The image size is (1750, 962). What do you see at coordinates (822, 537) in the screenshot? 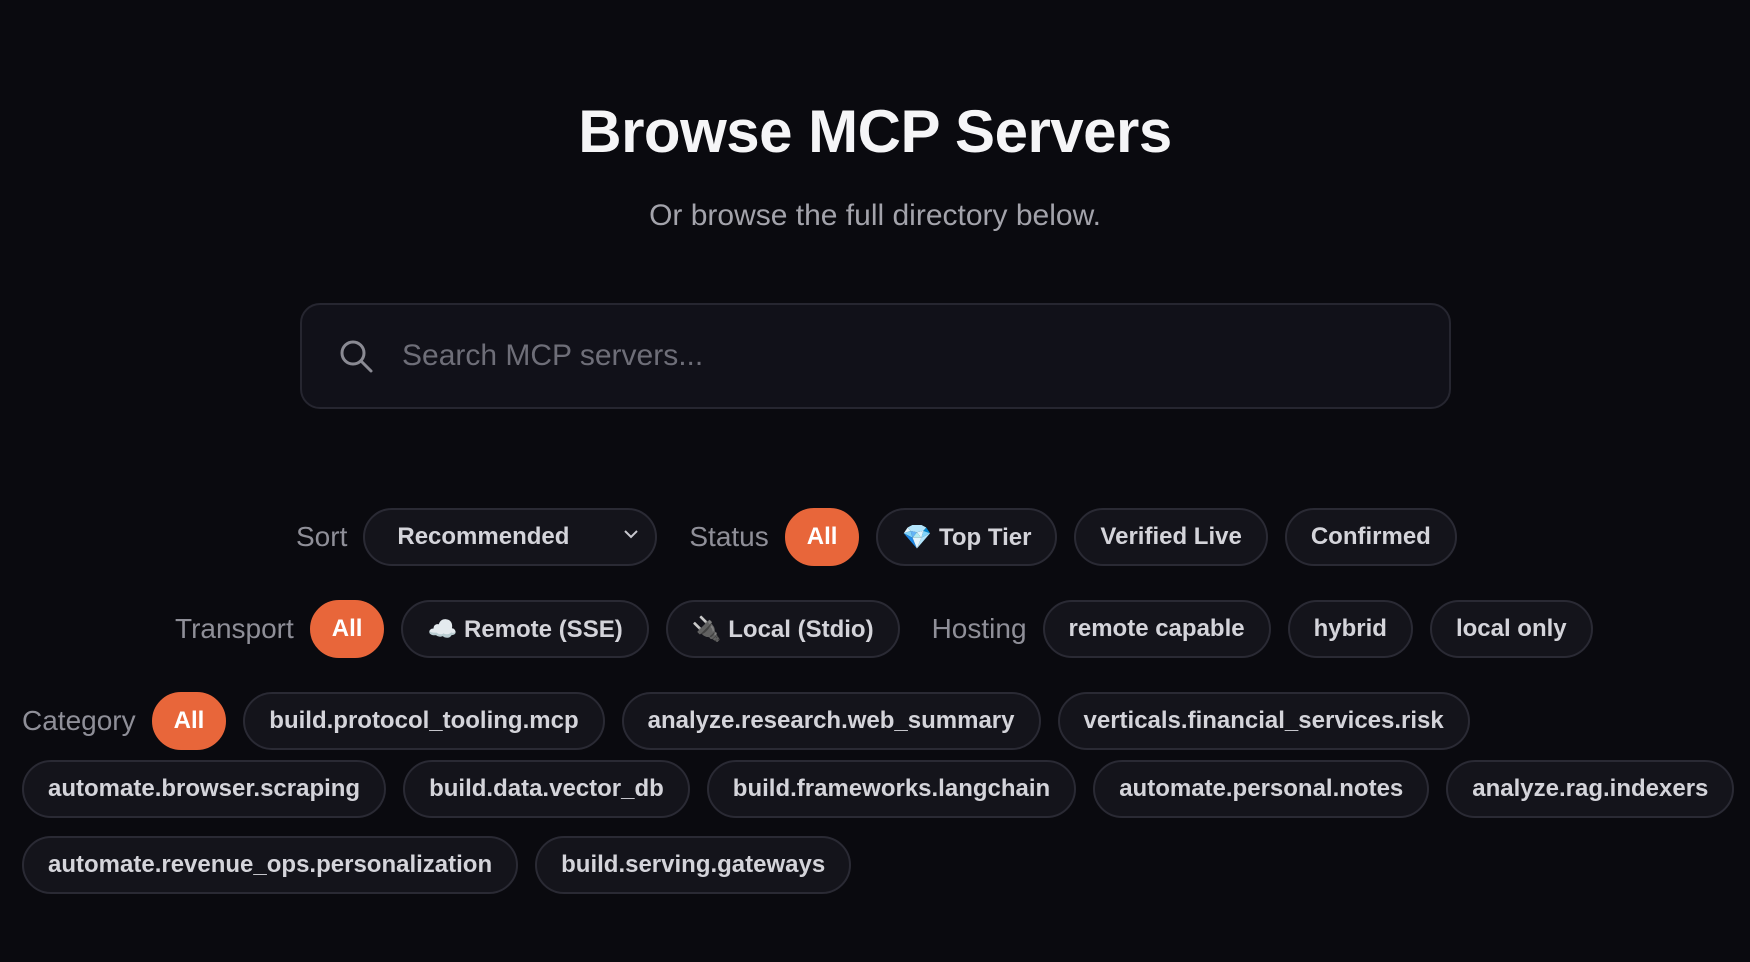
I see `status-filter-all: All` at bounding box center [822, 537].